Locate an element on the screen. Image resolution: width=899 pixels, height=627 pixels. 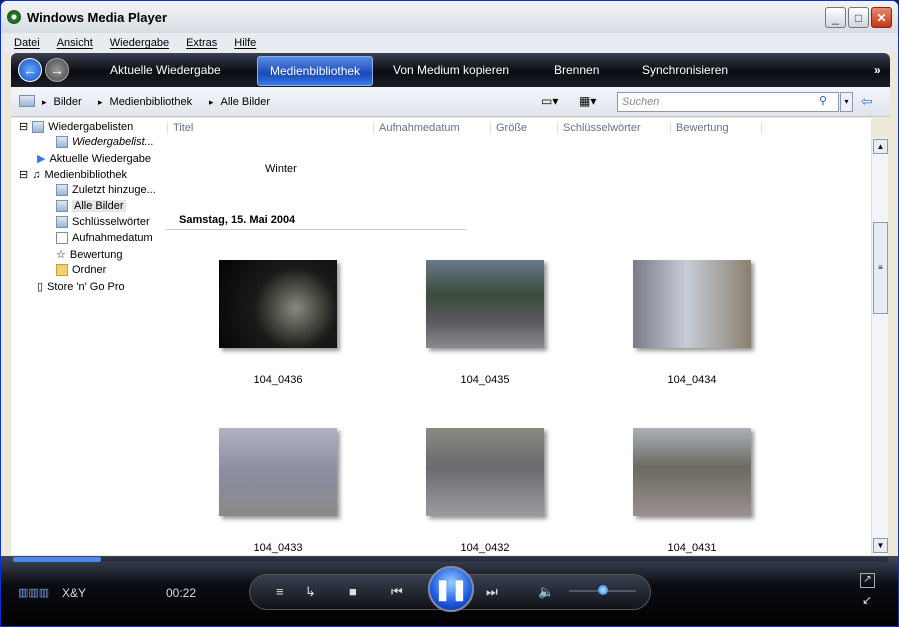
more-tabs-button: » is located at coordinates (877, 70).